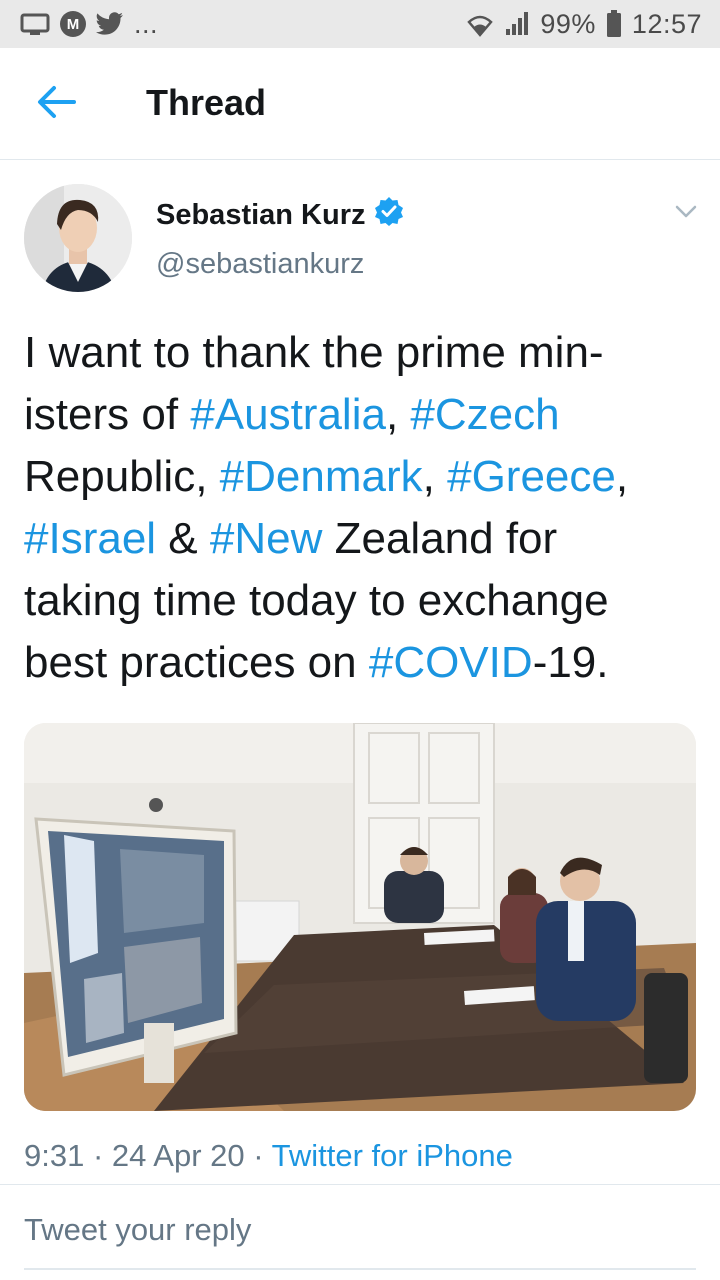 The height and width of the screenshot is (1280, 720). I want to click on hashtag-link: #Denmark, so click(321, 476).